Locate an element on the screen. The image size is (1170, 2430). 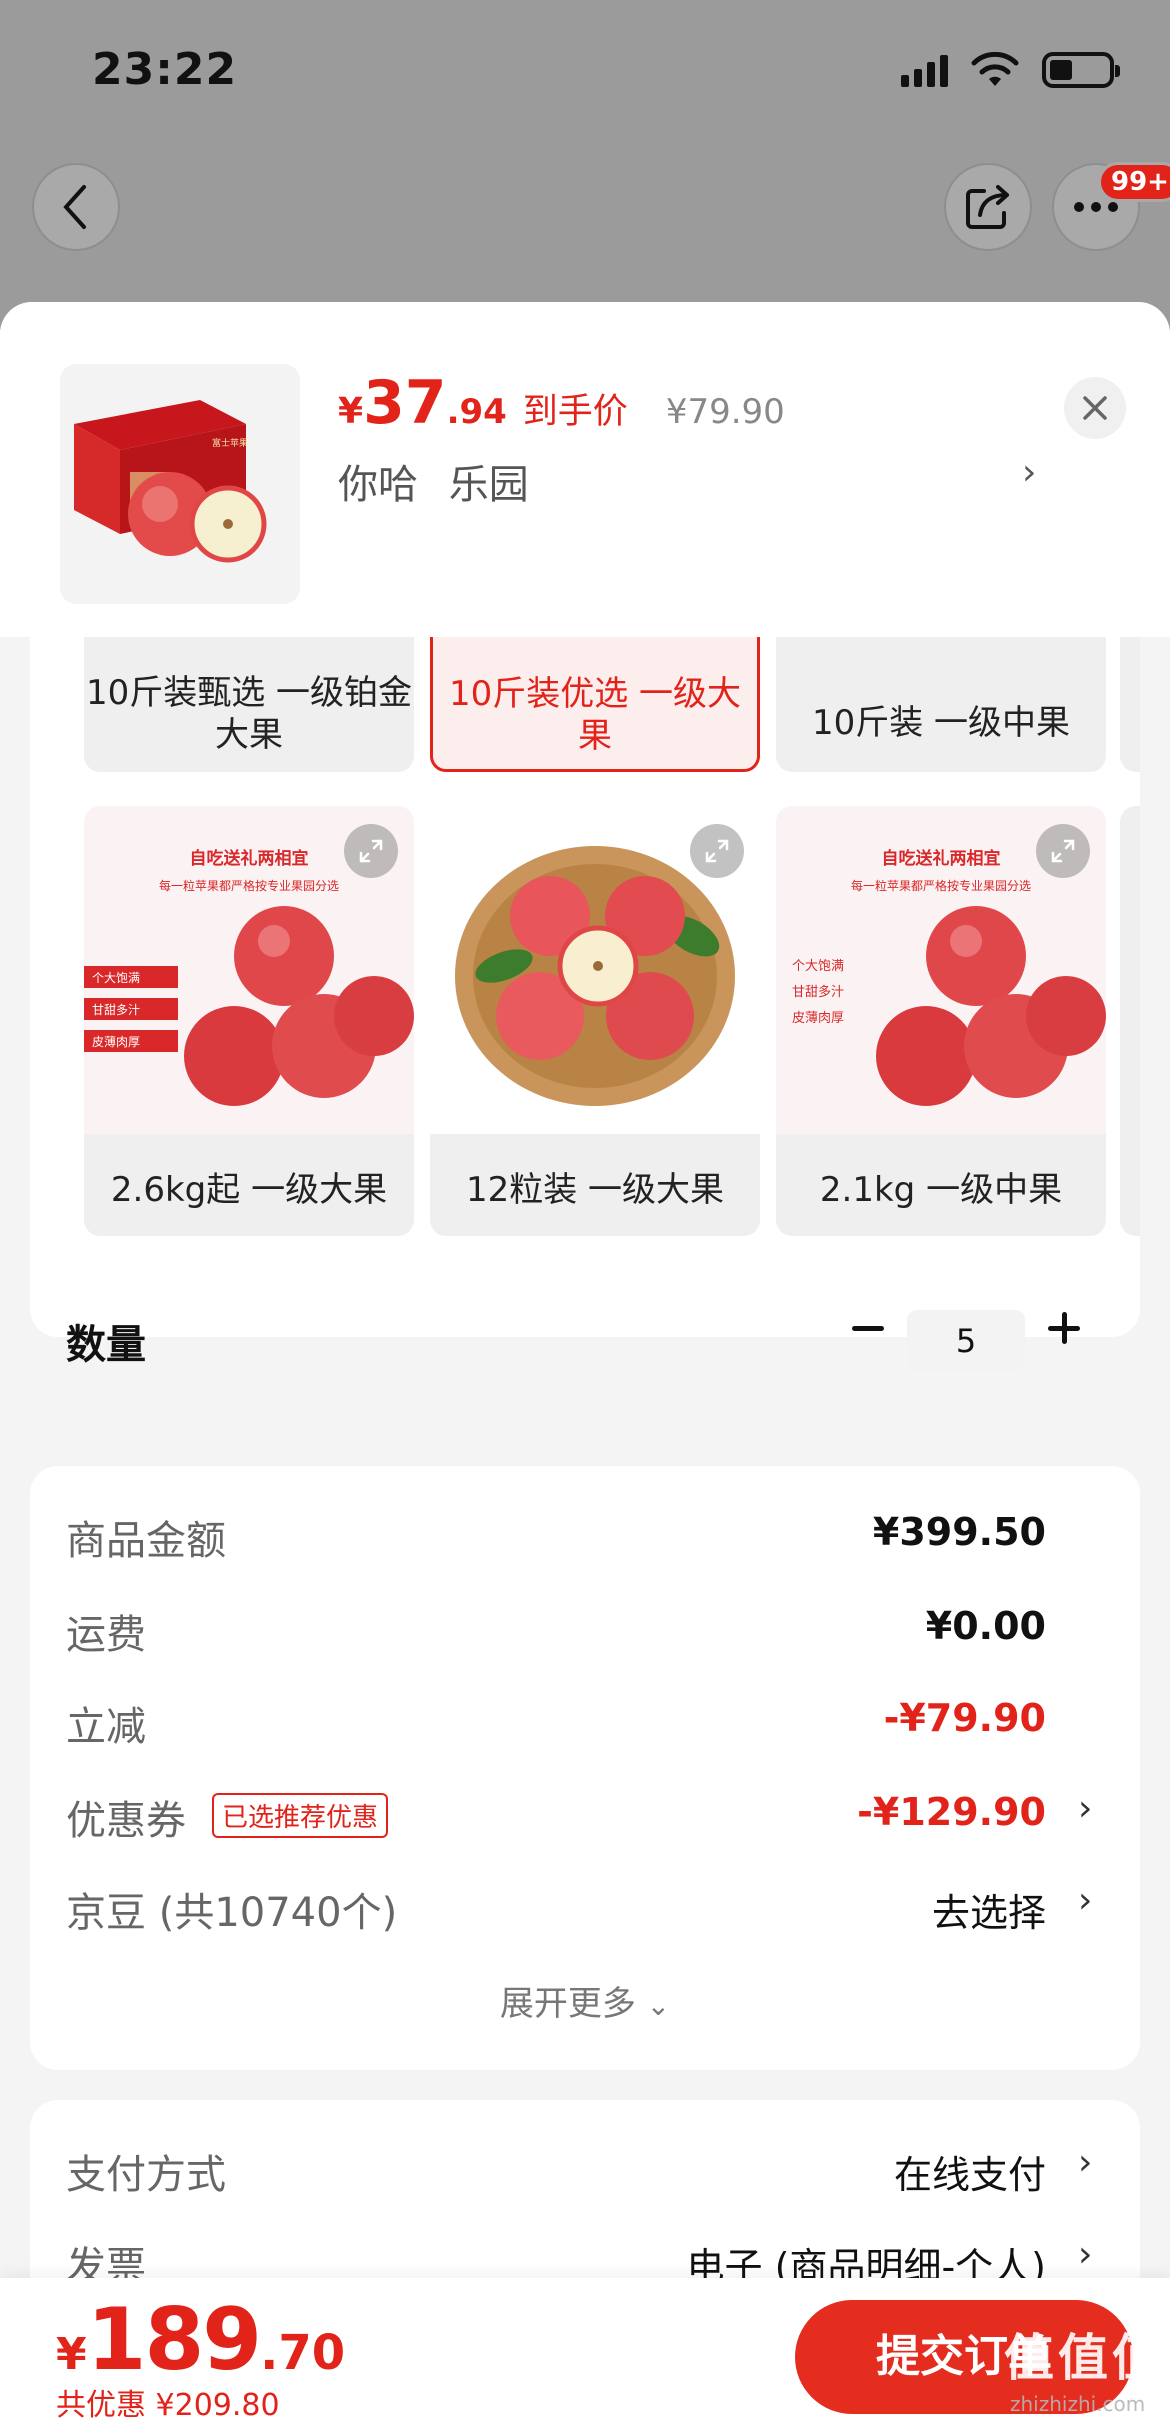
price-decimal: .94 is located at coordinates (476, 412).